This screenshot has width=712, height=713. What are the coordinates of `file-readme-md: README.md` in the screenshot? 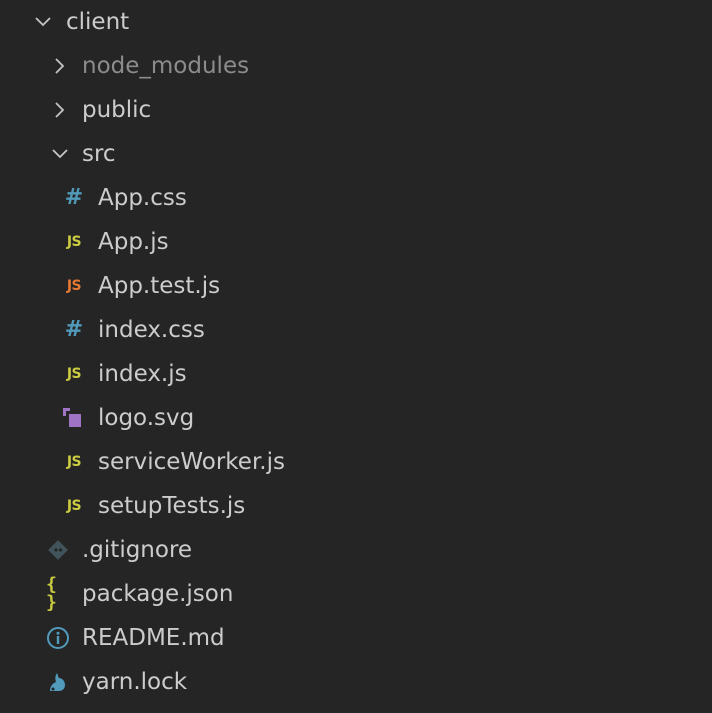 It's located at (356, 638).